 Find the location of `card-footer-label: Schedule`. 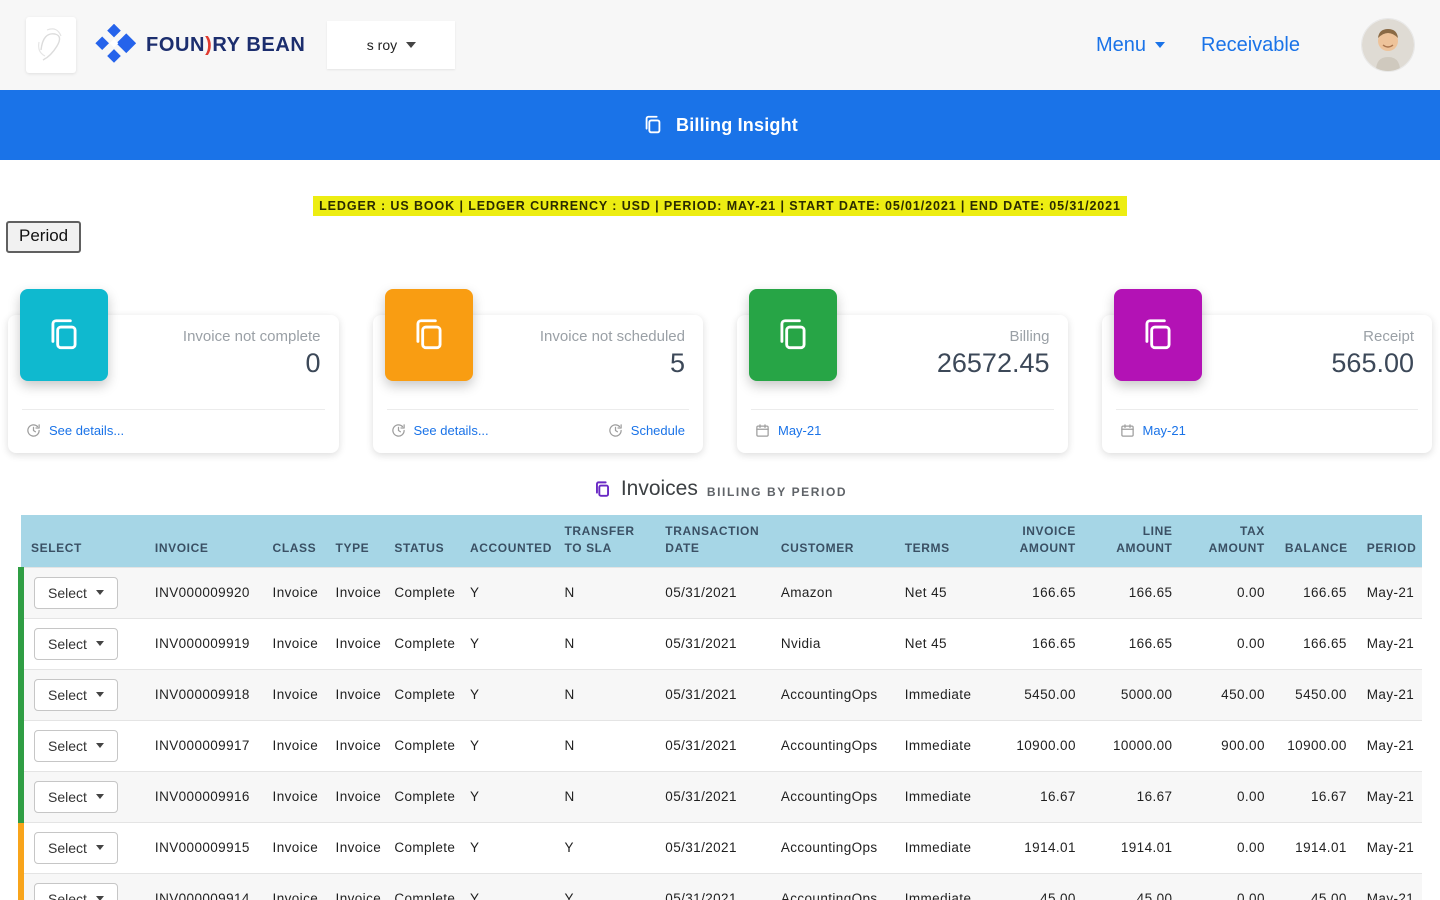

card-footer-label: Schedule is located at coordinates (658, 430).